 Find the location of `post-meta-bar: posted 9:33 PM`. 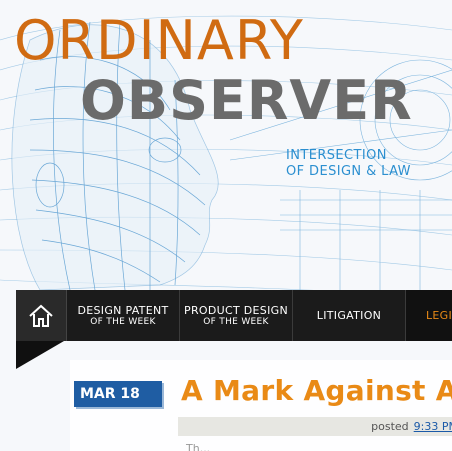

post-meta-bar: posted 9:33 PM is located at coordinates (315, 426).